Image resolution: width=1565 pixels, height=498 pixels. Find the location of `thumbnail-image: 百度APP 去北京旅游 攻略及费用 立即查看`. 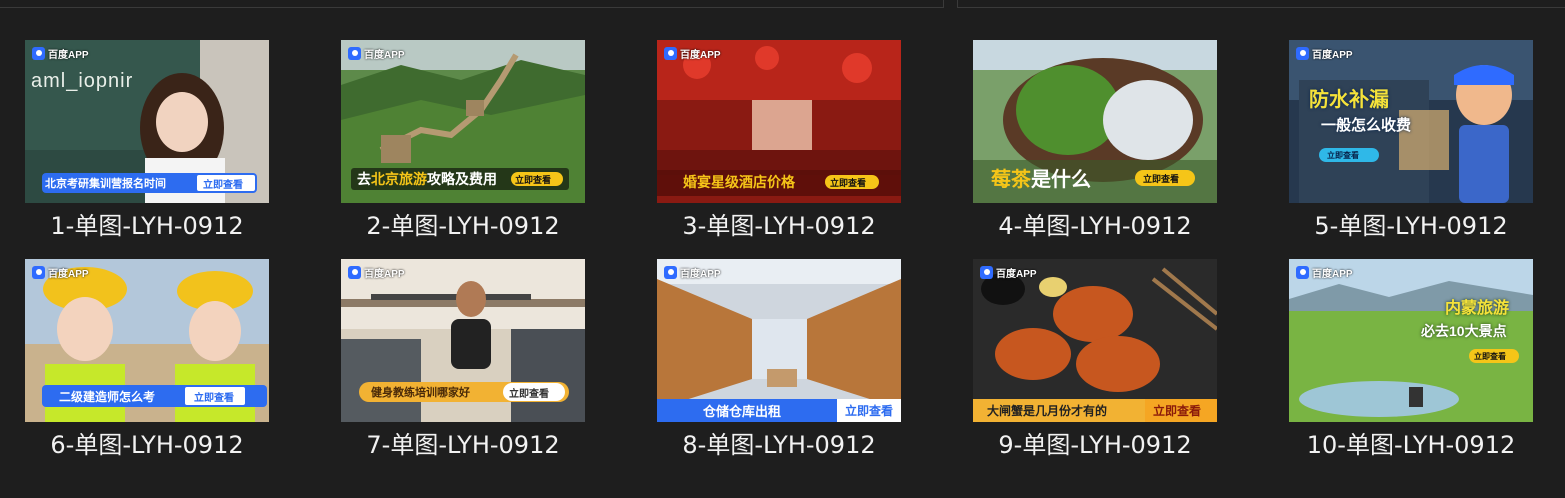

thumbnail-image: 百度APP 去北京旅游 攻略及费用 立即查看 is located at coordinates (463, 121).